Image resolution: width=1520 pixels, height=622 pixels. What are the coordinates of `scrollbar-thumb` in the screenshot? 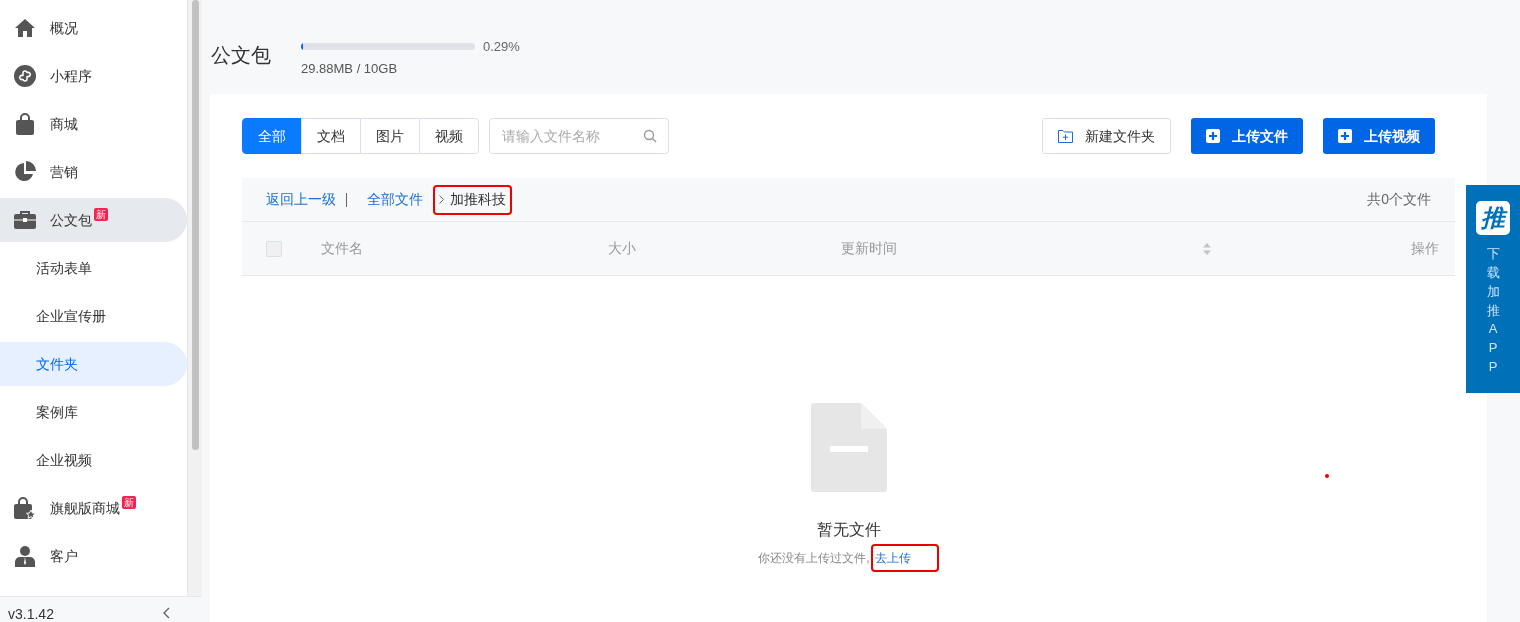 It's located at (195, 225).